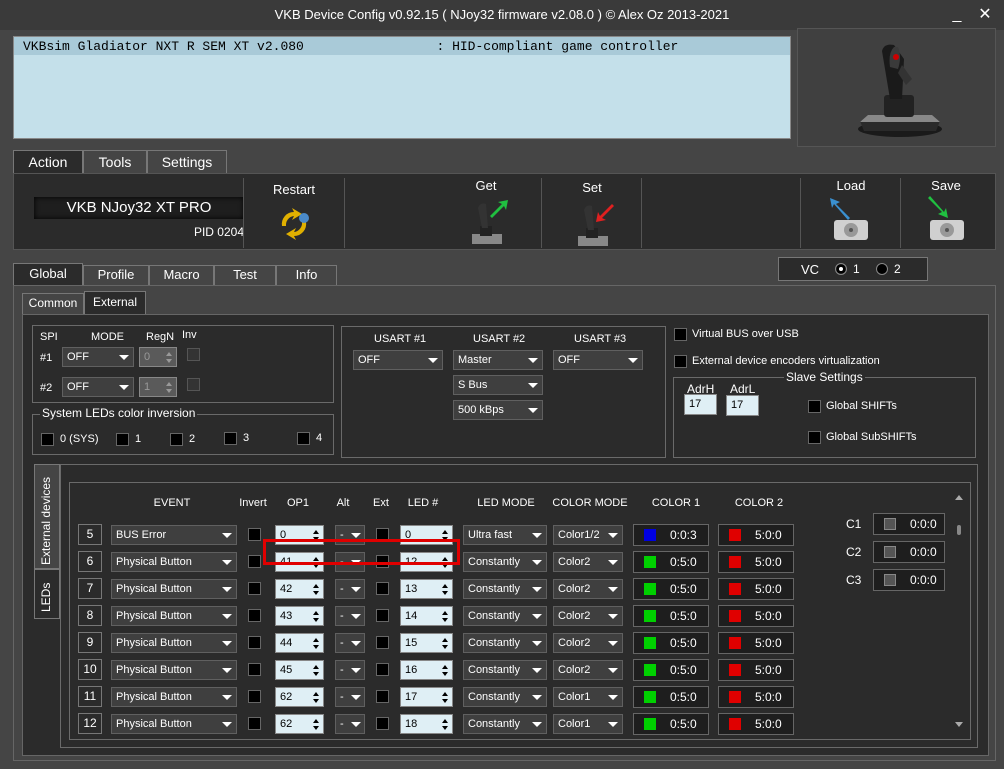 Image resolution: width=1004 pixels, height=769 pixels. I want to click on color-mode-dropdown: Color1/2, so click(588, 535).